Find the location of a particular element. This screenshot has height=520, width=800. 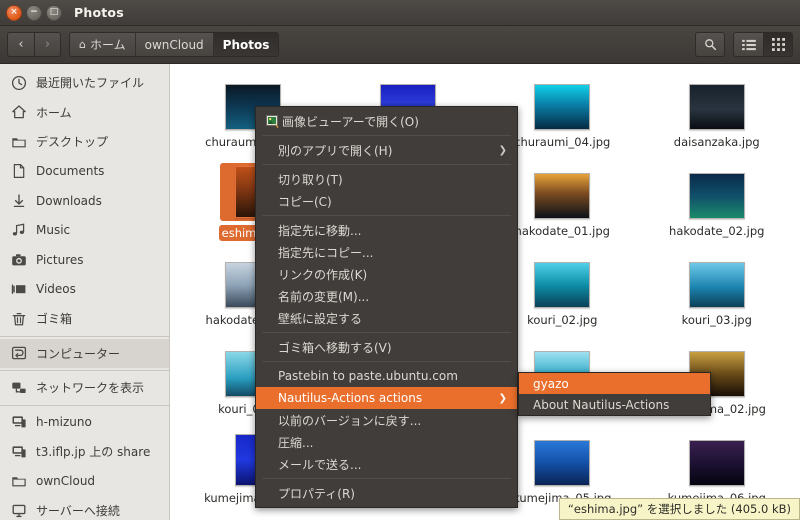

context-menu-item: 別のアプリで開く(H) ❯ is located at coordinates (386, 150).